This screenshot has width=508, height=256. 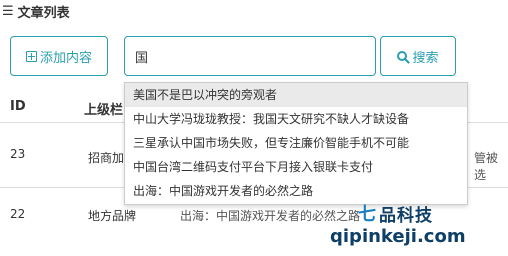 I want to click on watermark-logo-mark: 七, so click(x=367, y=214).